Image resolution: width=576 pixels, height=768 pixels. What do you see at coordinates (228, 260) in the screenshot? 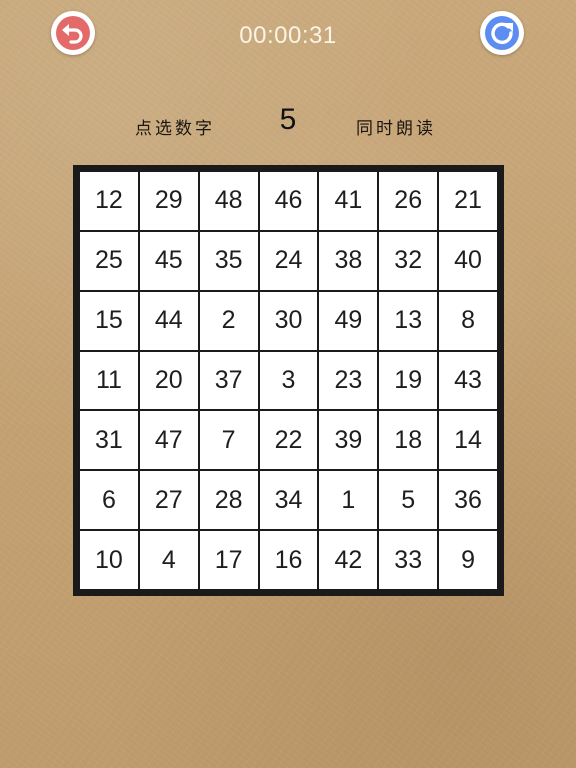
I see `grid-cell: 35` at bounding box center [228, 260].